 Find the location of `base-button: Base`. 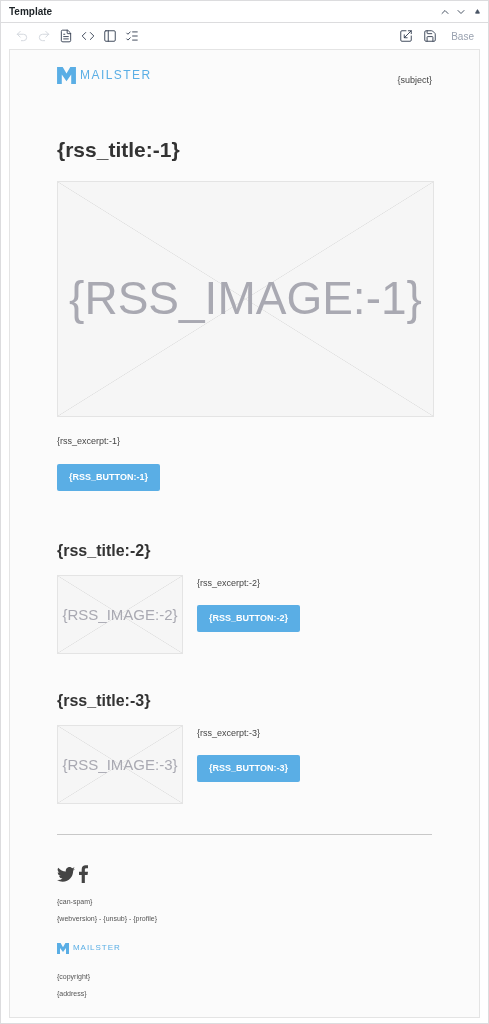

base-button: Base is located at coordinates (462, 36).